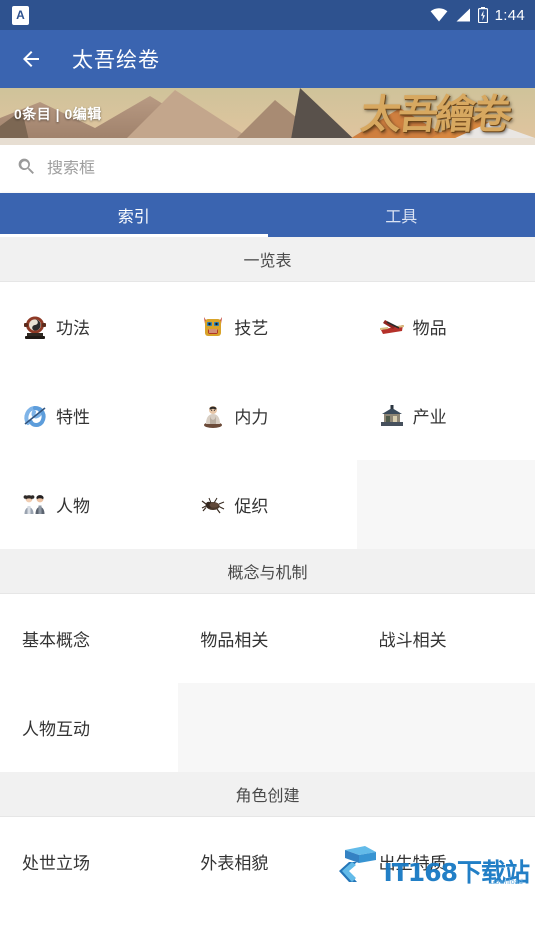 The height and width of the screenshot is (951, 535). I want to click on section-header-character-creation: 角色创建, so click(267, 794).